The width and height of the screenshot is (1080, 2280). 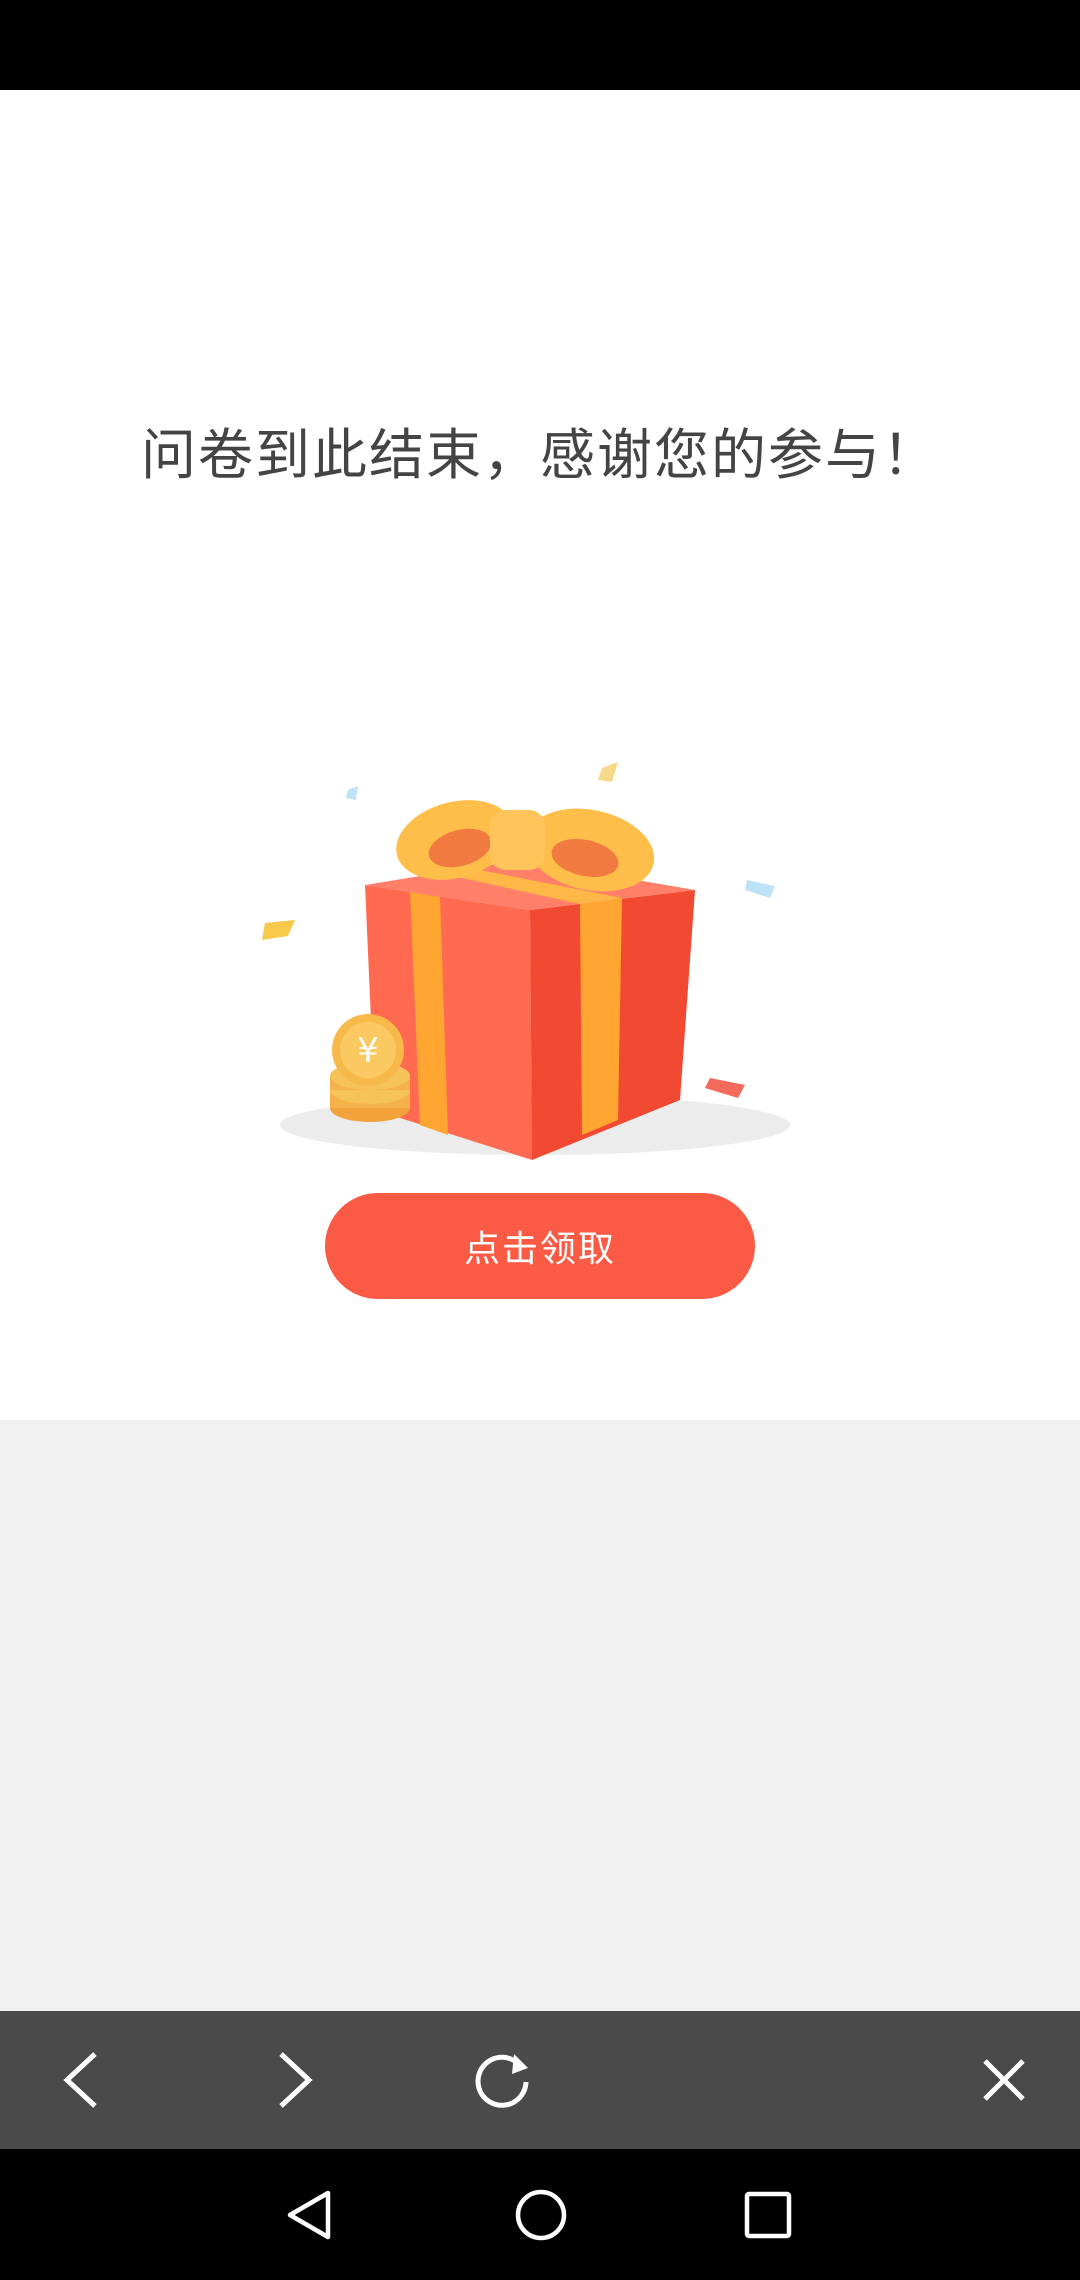 I want to click on coin-yen-symbol: ¥, so click(x=368, y=1051).